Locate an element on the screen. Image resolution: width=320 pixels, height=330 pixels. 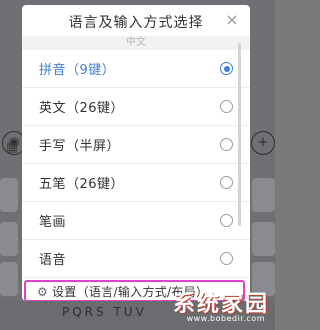
close-icon: × is located at coordinates (232, 20).